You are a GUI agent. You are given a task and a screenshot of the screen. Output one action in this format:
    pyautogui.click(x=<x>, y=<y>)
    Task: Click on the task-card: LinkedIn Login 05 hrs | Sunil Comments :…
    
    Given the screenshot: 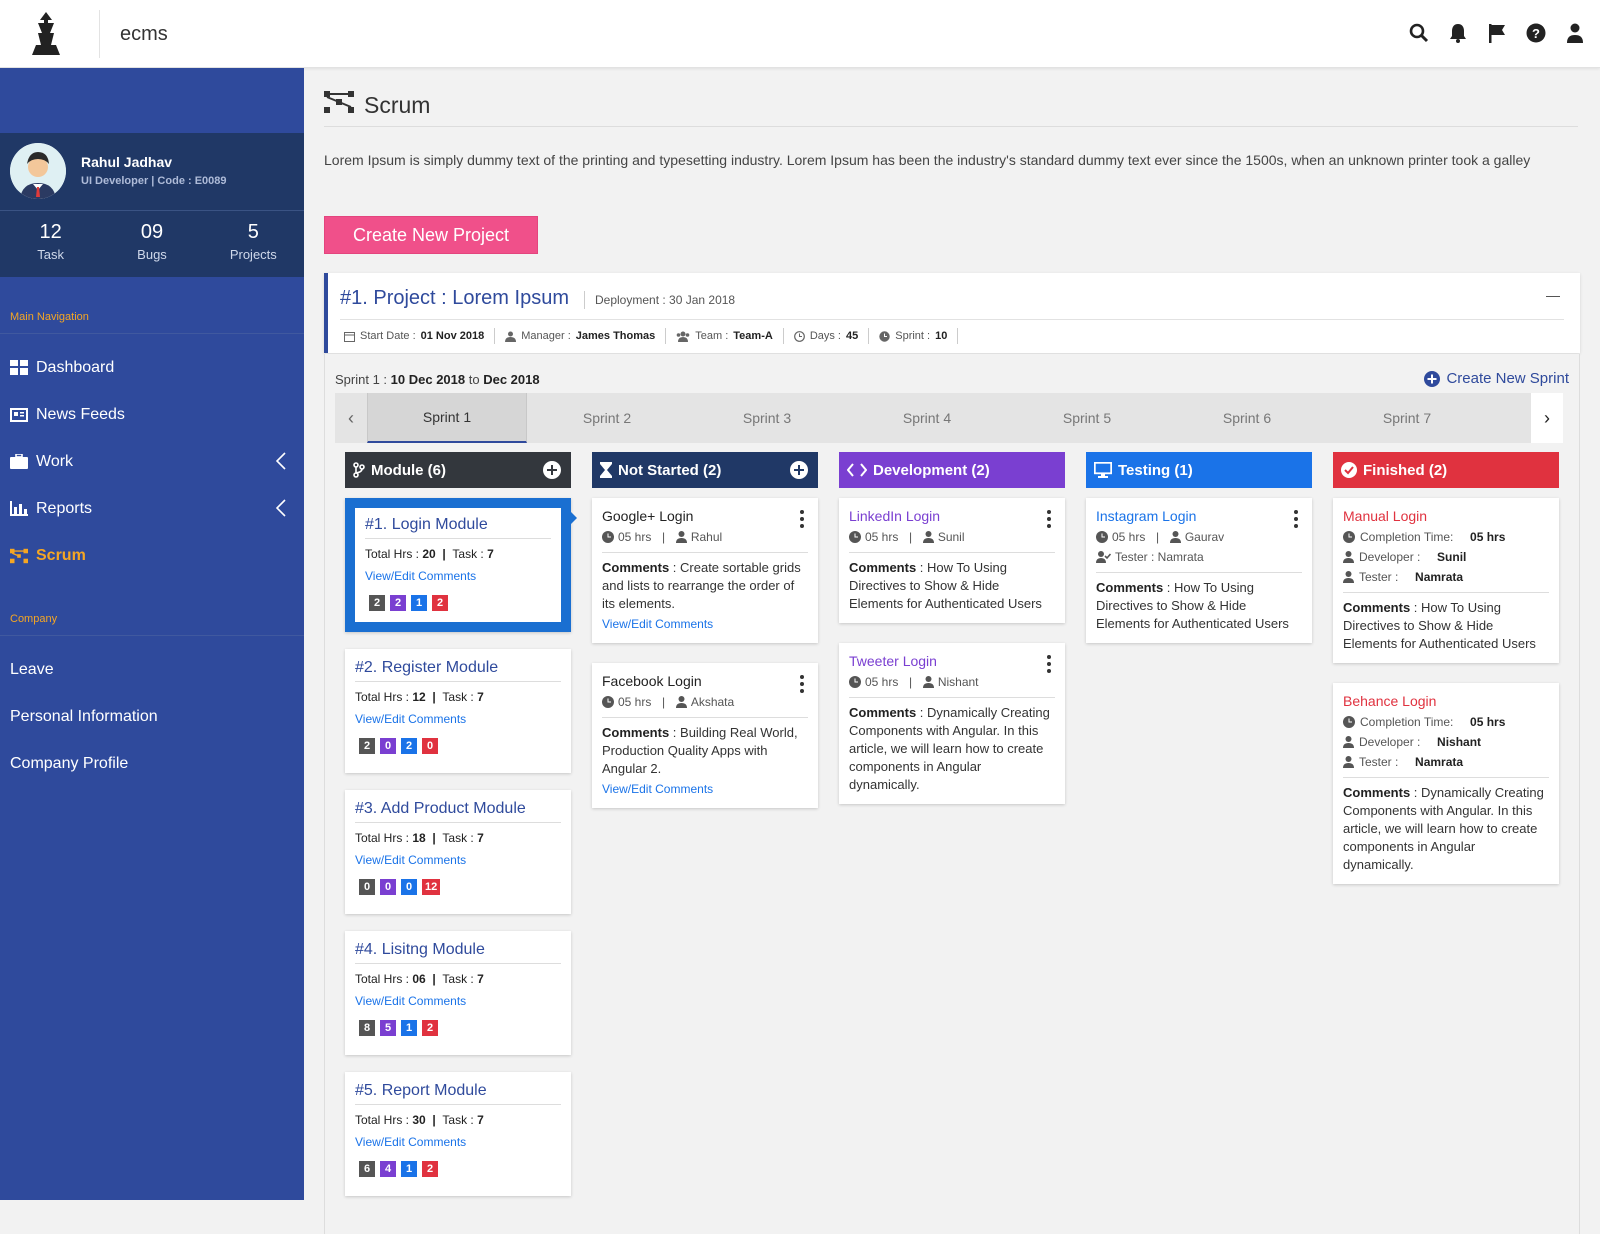 What is the action you would take?
    pyautogui.click(x=952, y=560)
    